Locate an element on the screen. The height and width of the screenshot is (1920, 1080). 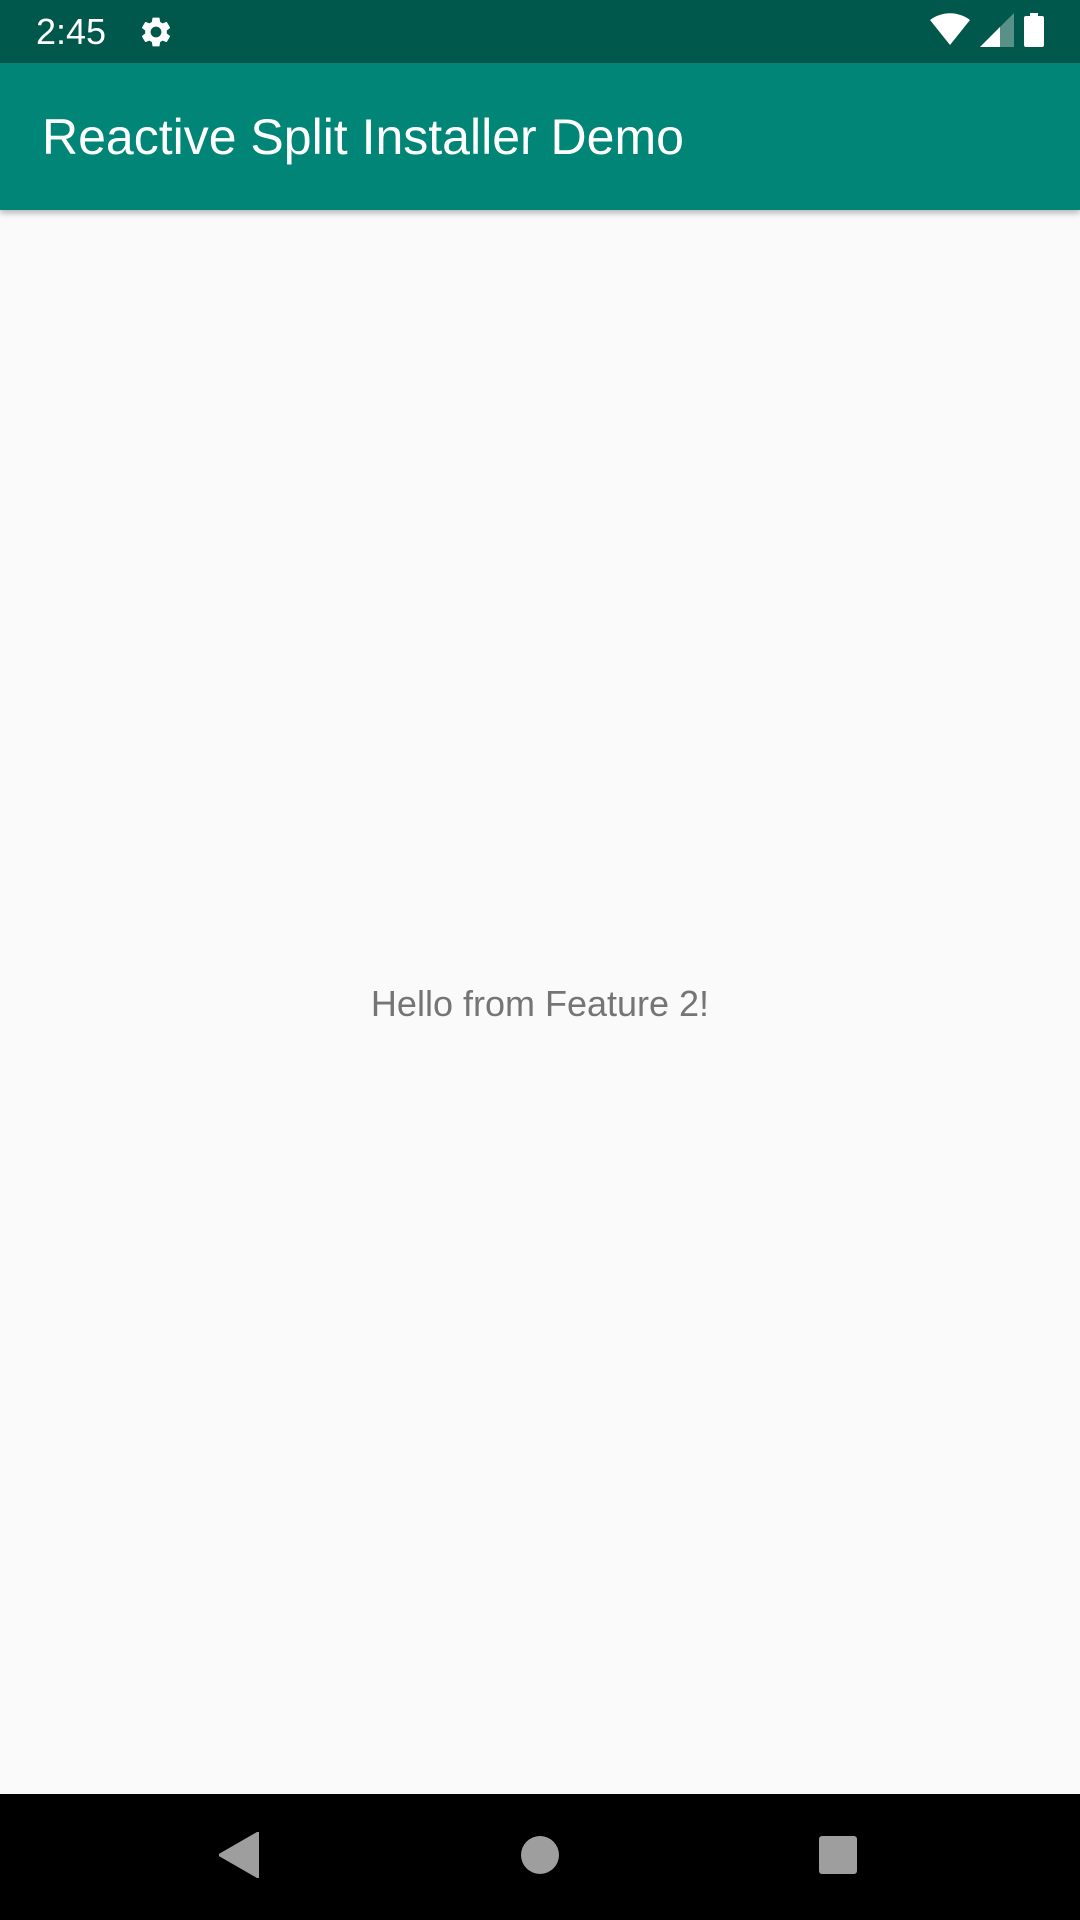
wifi-icon is located at coordinates (950, 32).